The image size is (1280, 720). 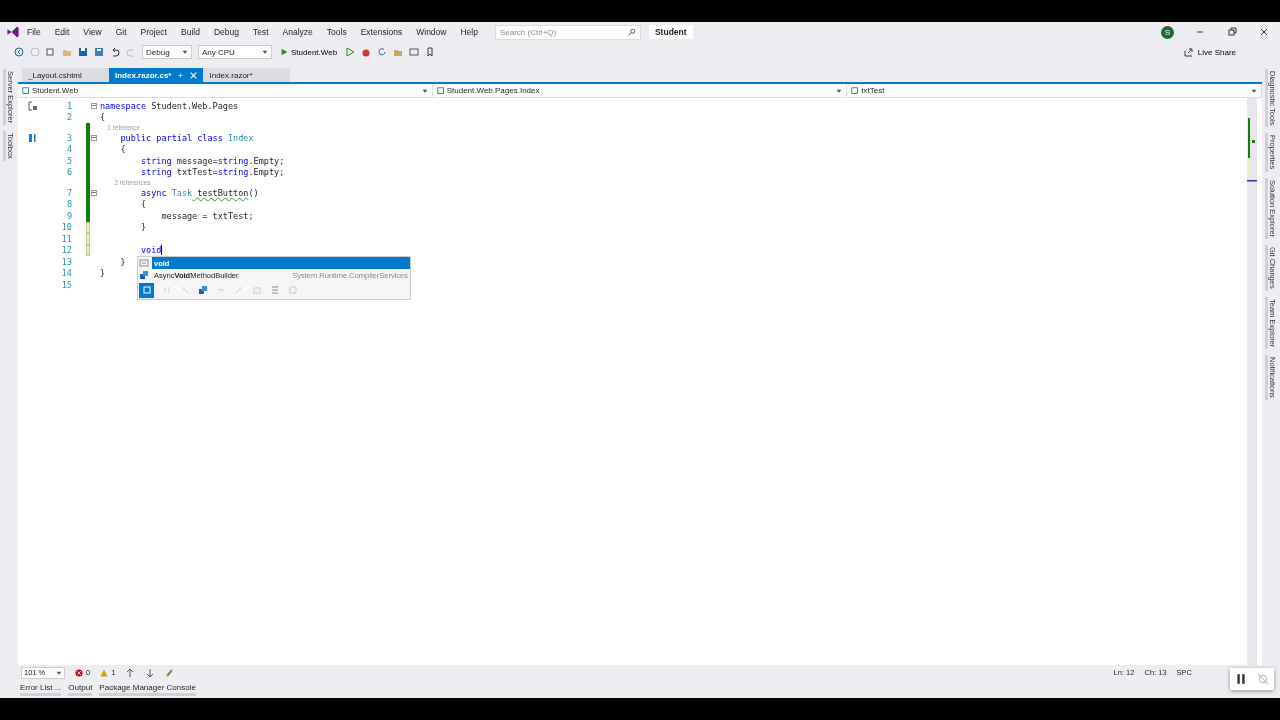 What do you see at coordinates (130, 672) in the screenshot?
I see `arrow-up-icon` at bounding box center [130, 672].